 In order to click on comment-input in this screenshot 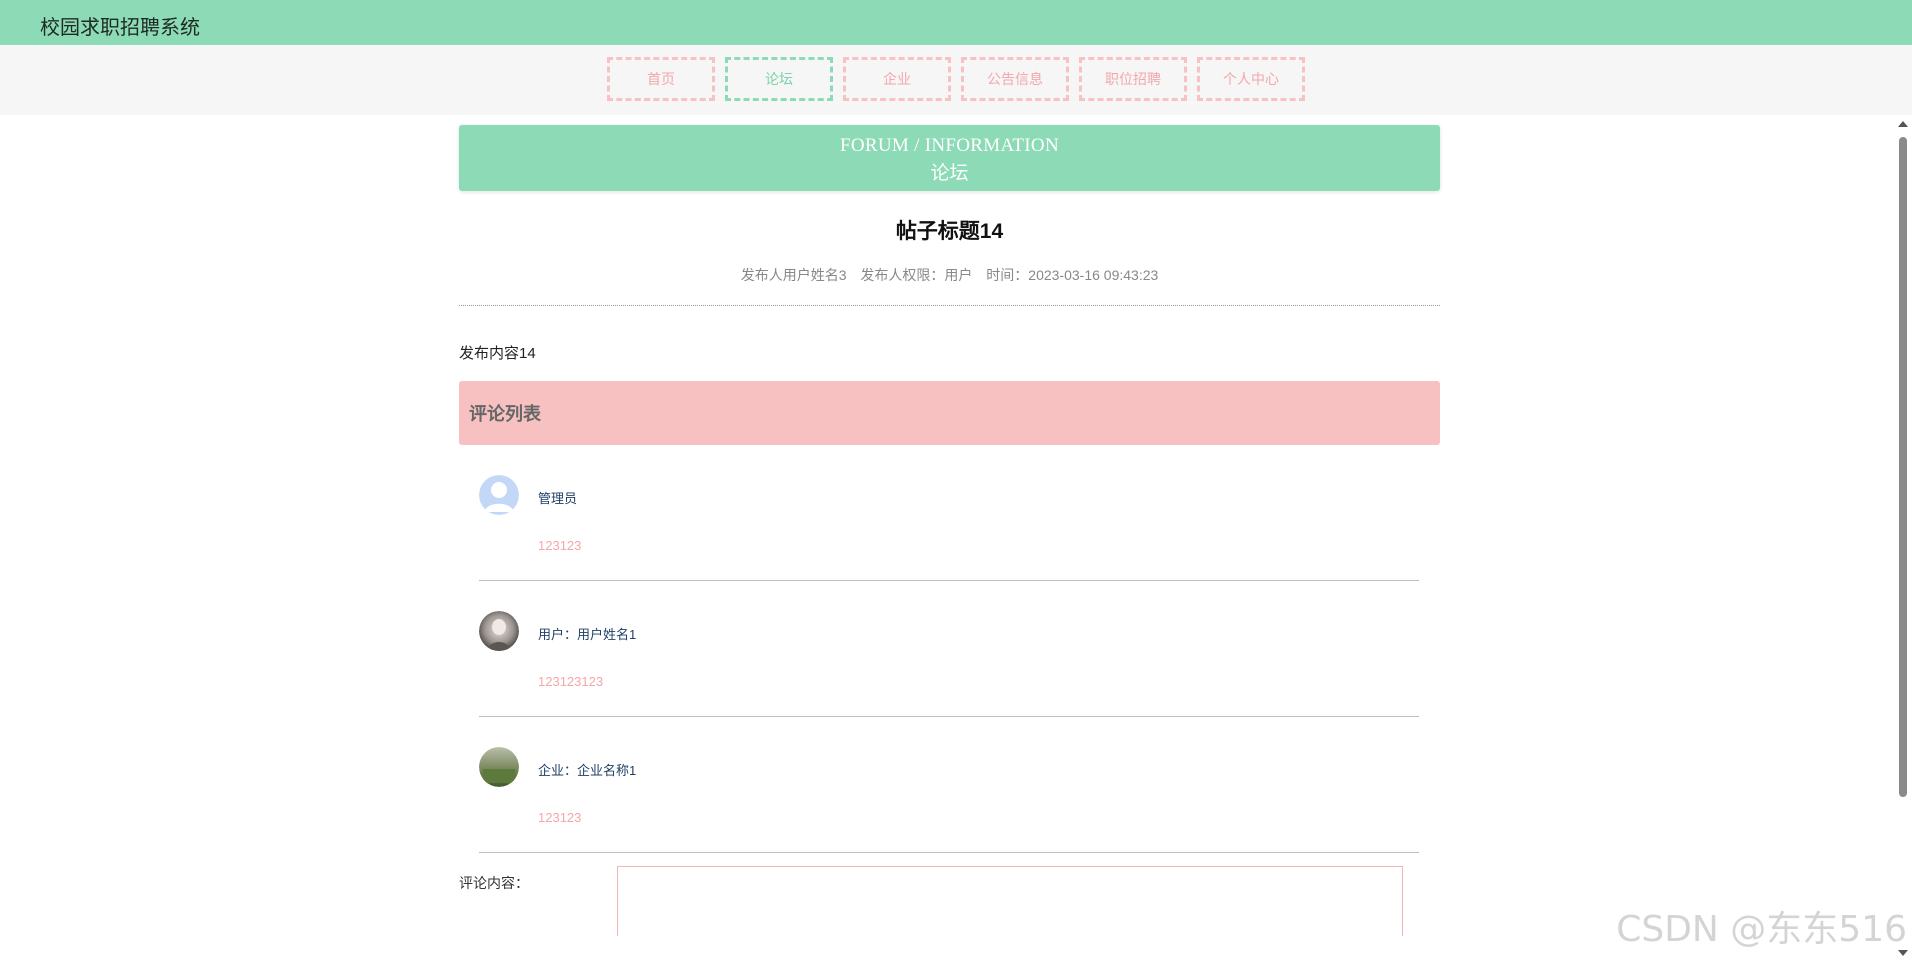, I will do `click(1010, 901)`.